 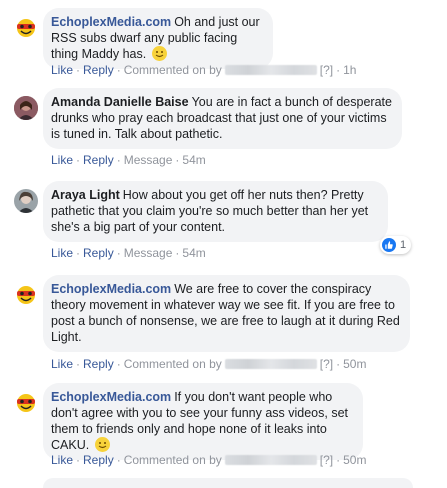 What do you see at coordinates (389, 245) in the screenshot?
I see `thumbs-up-icon` at bounding box center [389, 245].